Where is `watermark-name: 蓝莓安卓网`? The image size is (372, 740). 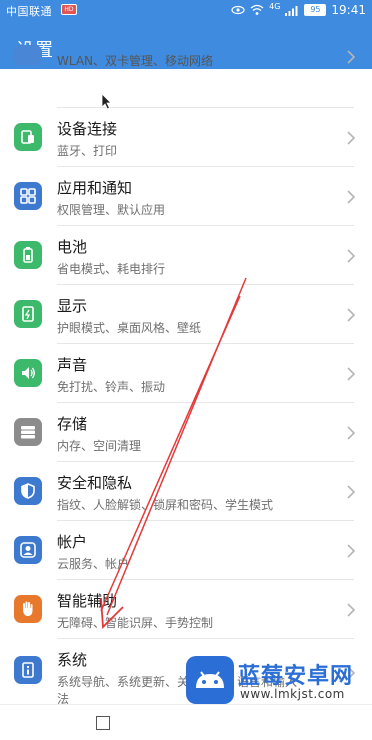 watermark-name: 蓝莓安卓网 is located at coordinates (296, 676).